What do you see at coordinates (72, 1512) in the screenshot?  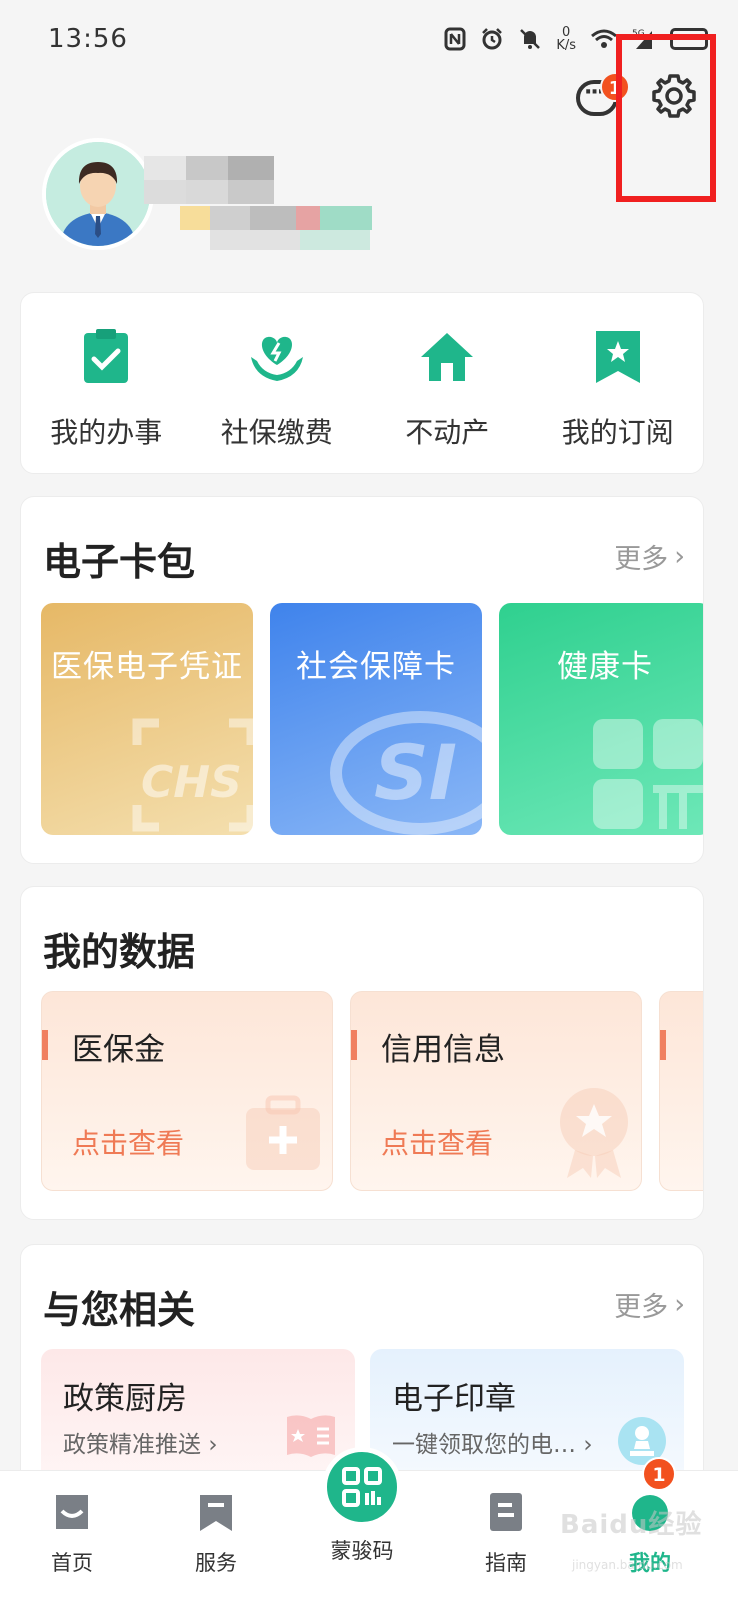 I see `home-icon` at bounding box center [72, 1512].